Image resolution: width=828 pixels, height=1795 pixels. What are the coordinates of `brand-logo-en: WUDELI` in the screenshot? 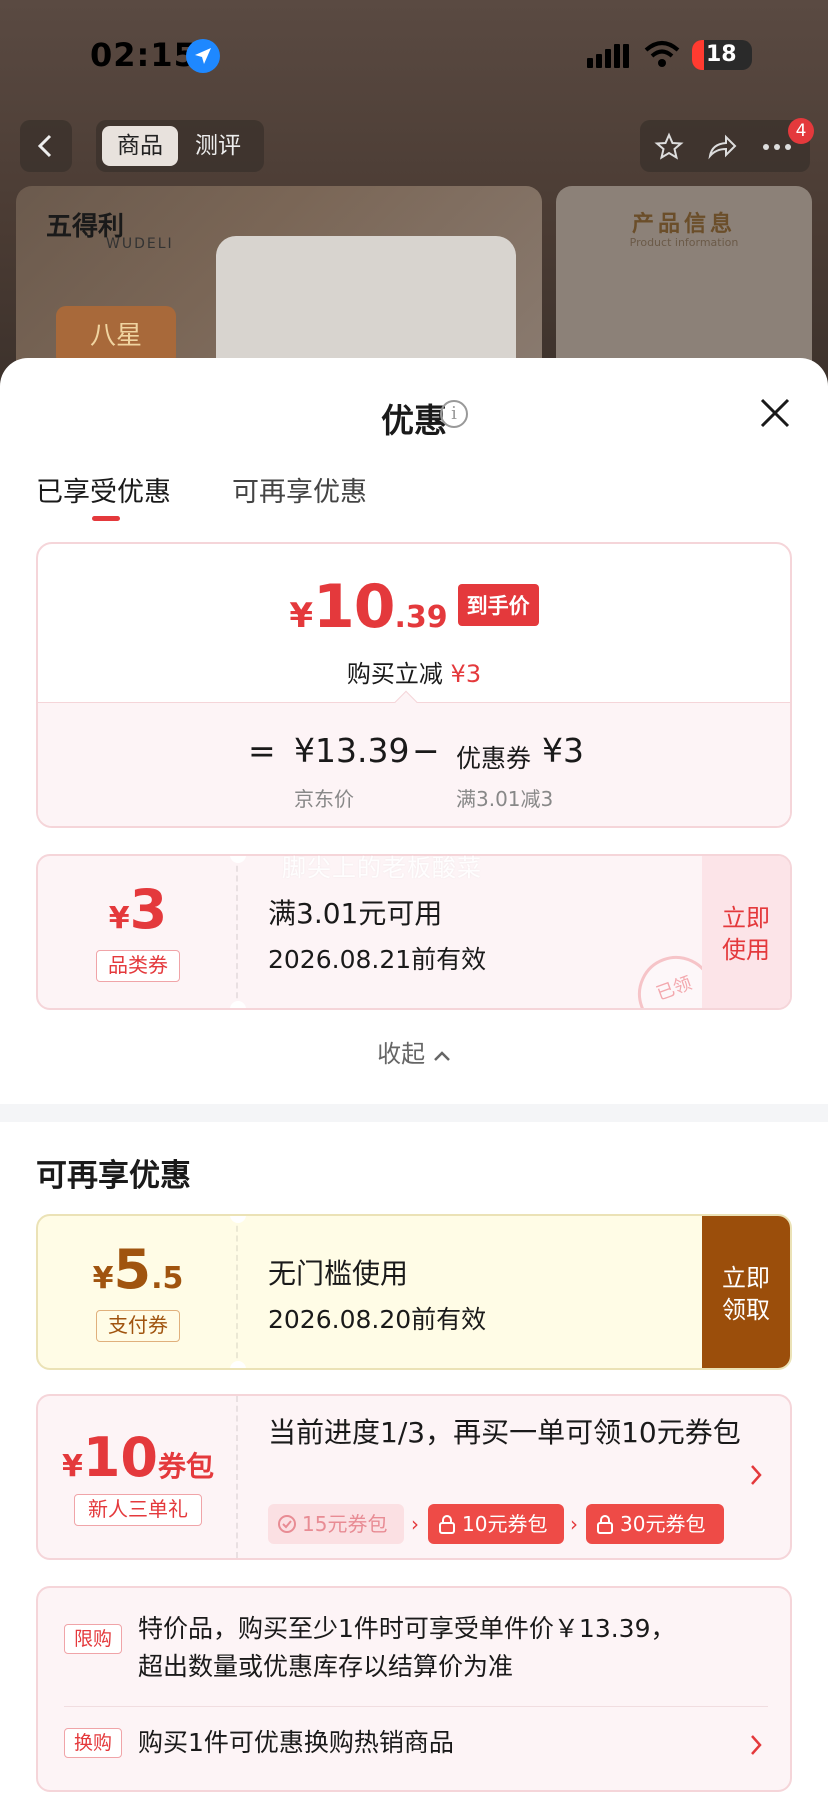 It's located at (140, 244).